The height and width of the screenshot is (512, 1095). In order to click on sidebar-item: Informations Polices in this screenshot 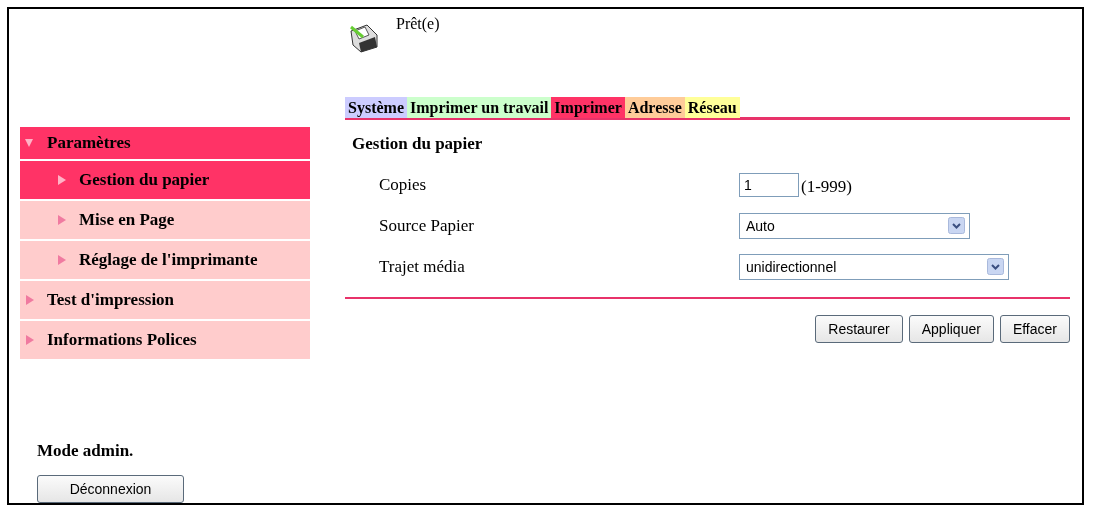, I will do `click(165, 340)`.